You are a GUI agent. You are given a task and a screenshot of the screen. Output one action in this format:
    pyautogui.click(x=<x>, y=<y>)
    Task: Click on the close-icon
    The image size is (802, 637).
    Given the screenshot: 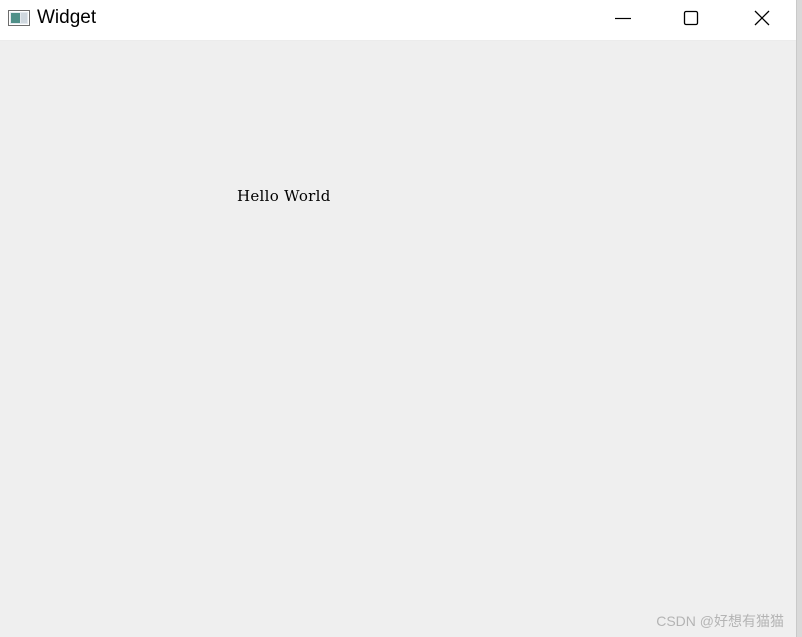 What is the action you would take?
    pyautogui.click(x=762, y=18)
    